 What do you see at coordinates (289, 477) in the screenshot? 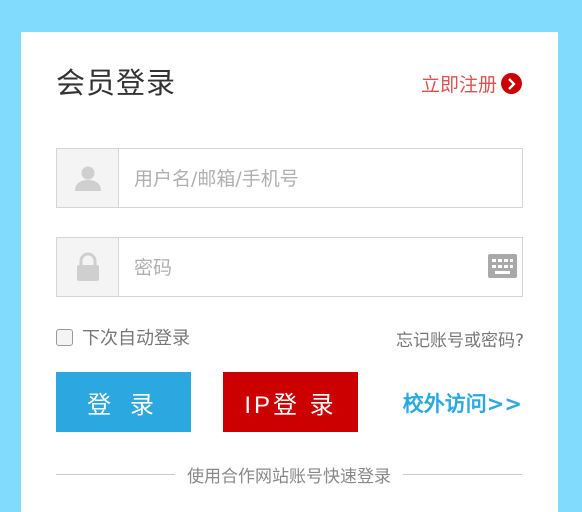
I see `divider-text: 使用合作网站账号快速登录` at bounding box center [289, 477].